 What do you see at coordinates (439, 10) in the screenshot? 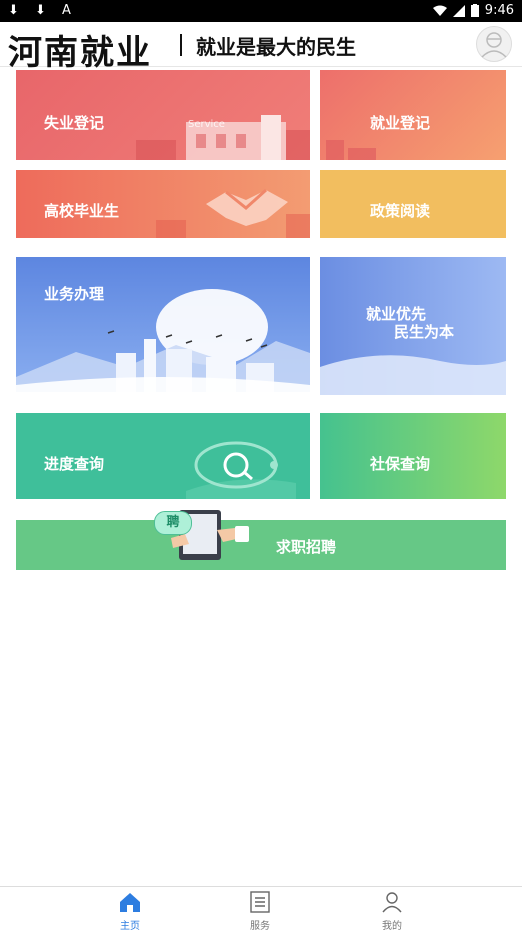
I see `wifi-icon` at bounding box center [439, 10].